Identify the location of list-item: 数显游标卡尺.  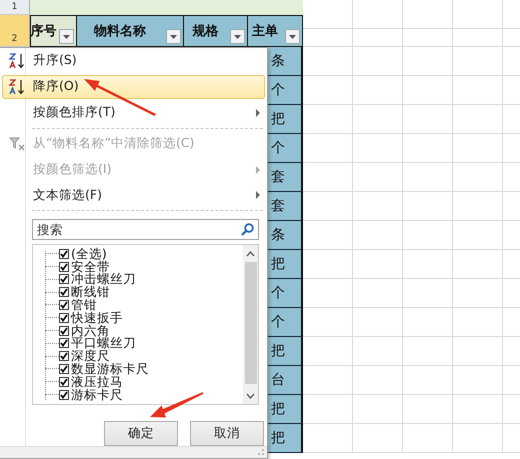
(110, 368).